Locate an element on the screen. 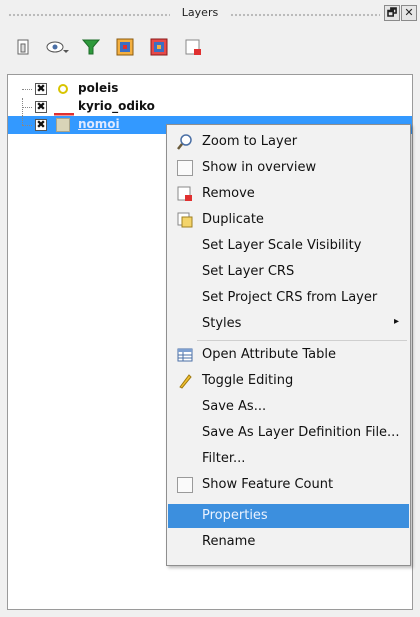 The image size is (420, 617). menu-item-set-project-crs: Set Project CRS from Layer is located at coordinates (288, 298).